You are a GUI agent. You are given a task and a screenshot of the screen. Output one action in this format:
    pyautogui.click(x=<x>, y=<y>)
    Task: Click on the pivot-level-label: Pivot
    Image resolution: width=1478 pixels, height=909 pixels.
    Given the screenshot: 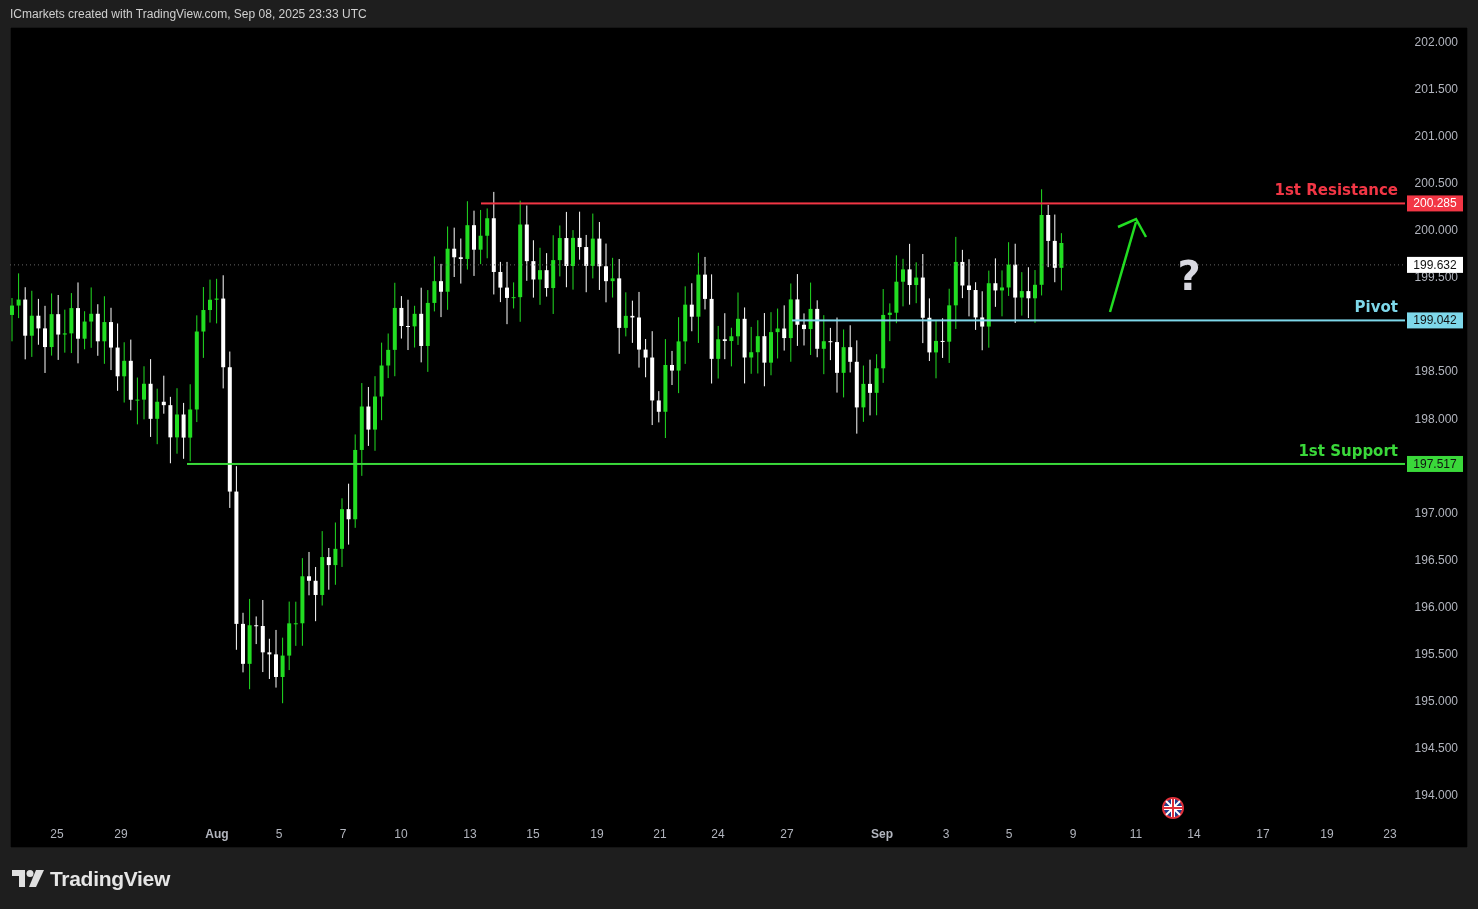 What is the action you would take?
    pyautogui.click(x=1376, y=307)
    